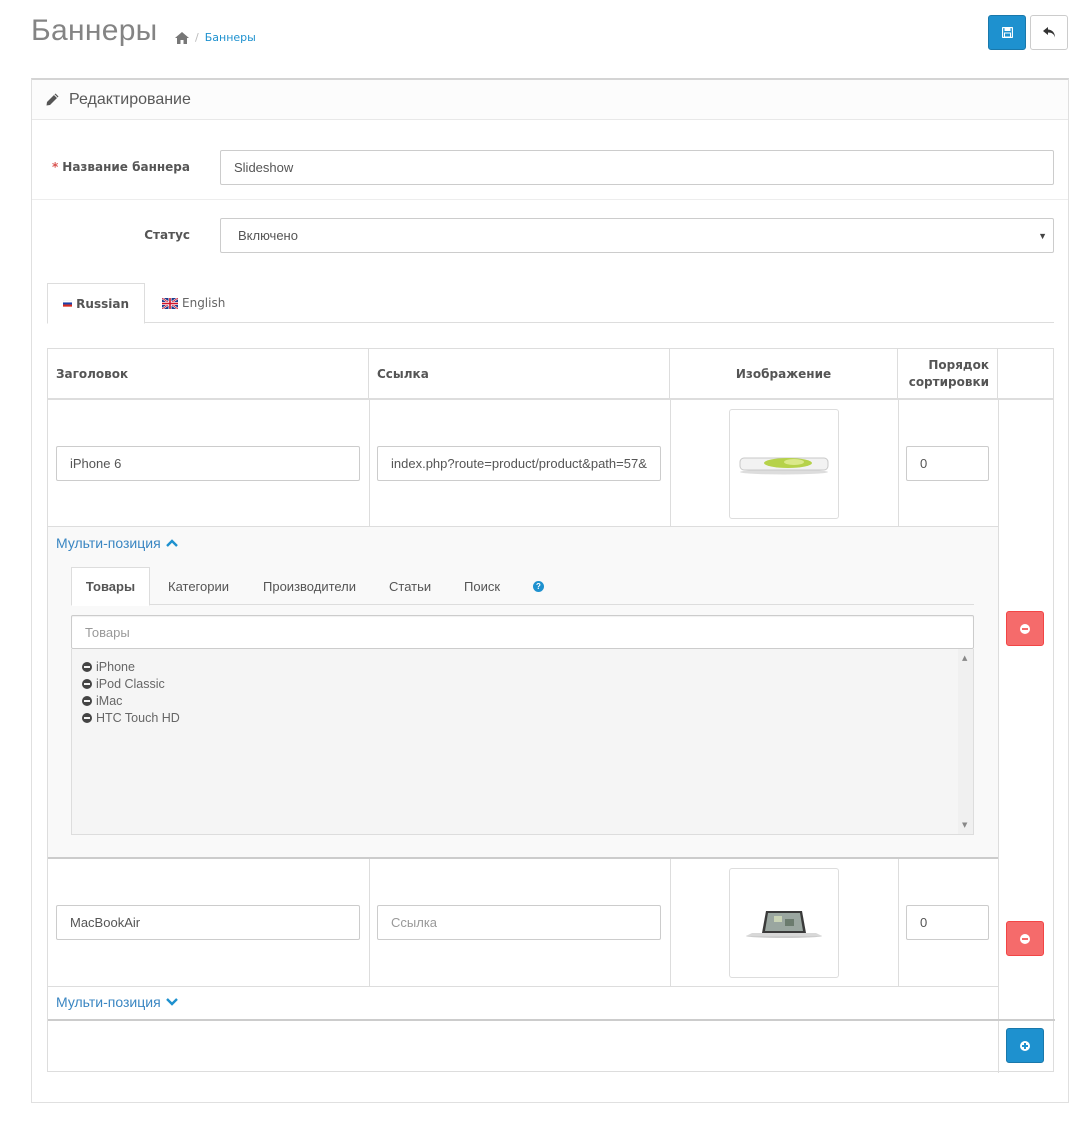  What do you see at coordinates (193, 303) in the screenshot?
I see `tab-english: English` at bounding box center [193, 303].